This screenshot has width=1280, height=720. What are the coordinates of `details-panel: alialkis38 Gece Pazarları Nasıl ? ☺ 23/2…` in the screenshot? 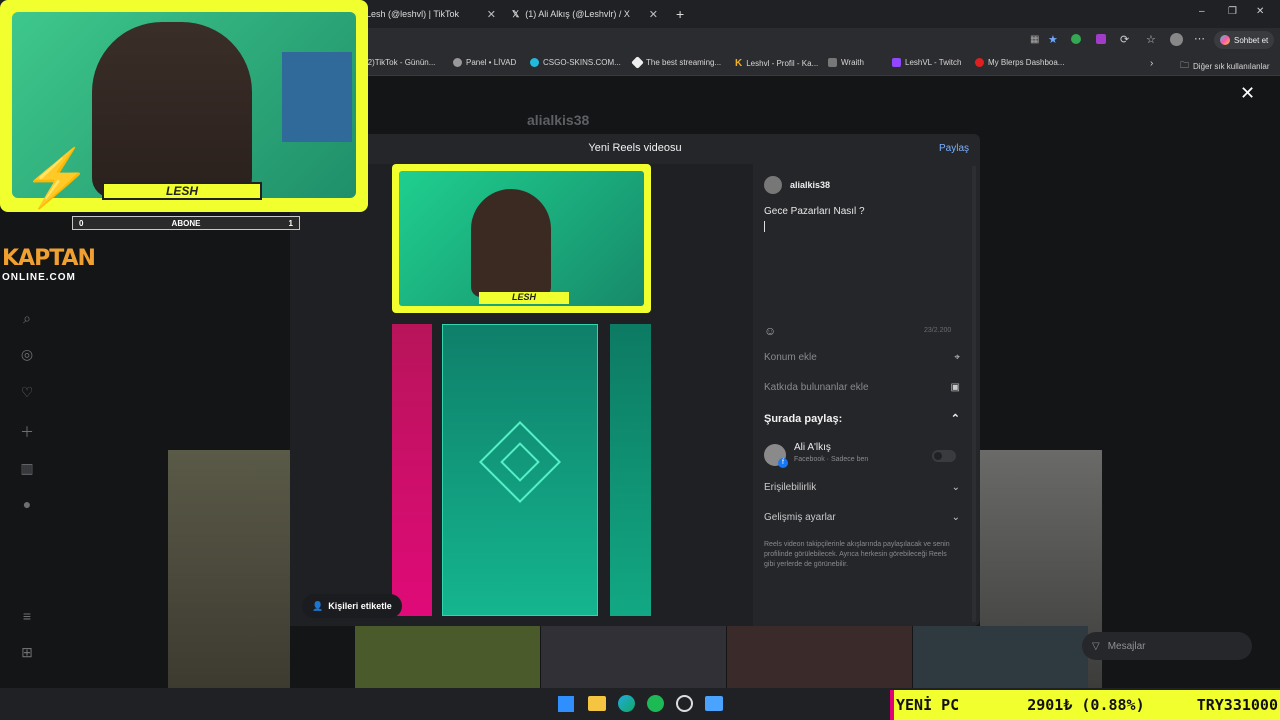 It's located at (867, 394).